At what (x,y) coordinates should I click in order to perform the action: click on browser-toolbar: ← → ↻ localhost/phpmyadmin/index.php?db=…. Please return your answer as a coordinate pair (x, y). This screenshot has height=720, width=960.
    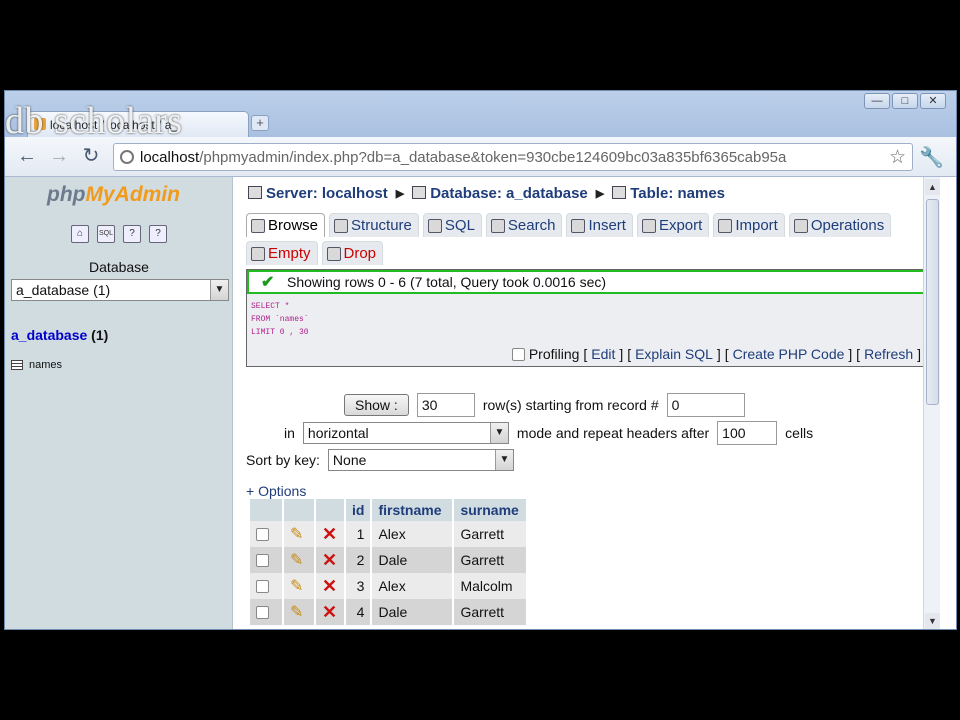
    Looking at the image, I should click on (480, 157).